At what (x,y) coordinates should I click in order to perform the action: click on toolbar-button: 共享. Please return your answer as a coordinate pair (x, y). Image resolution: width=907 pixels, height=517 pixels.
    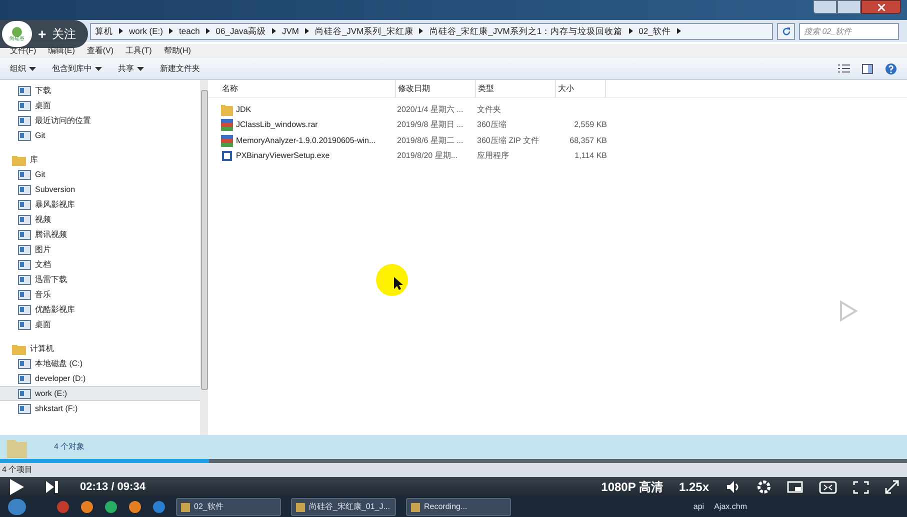
    Looking at the image, I should click on (131, 68).